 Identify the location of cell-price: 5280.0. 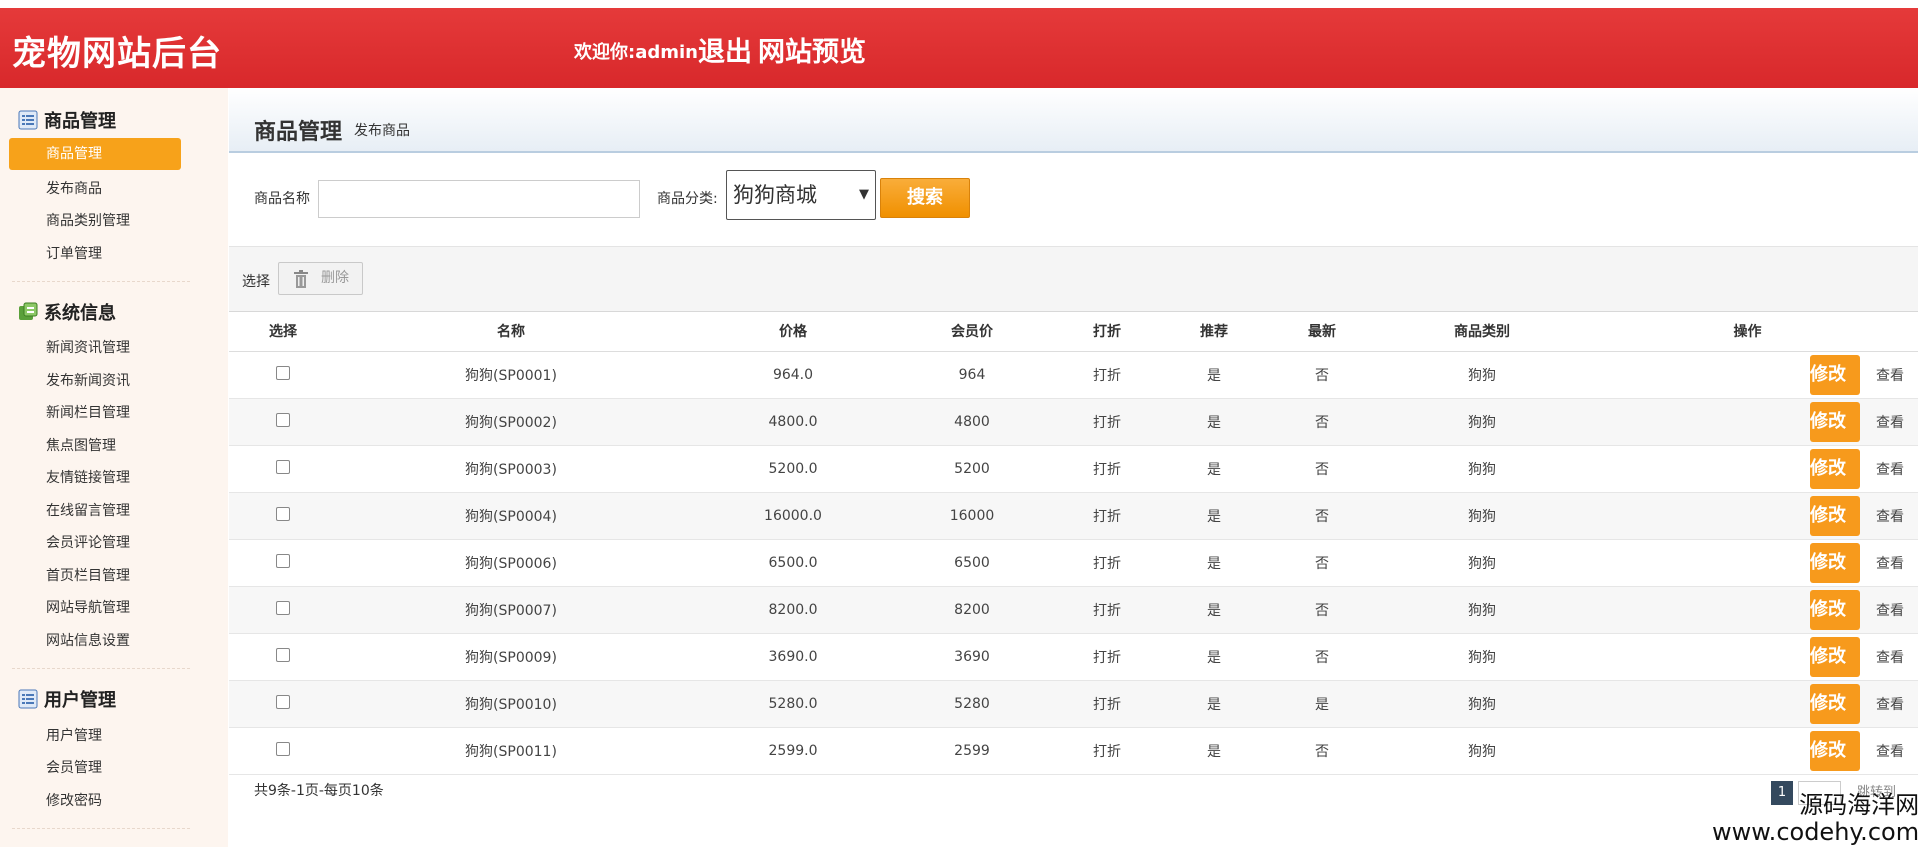
(793, 704).